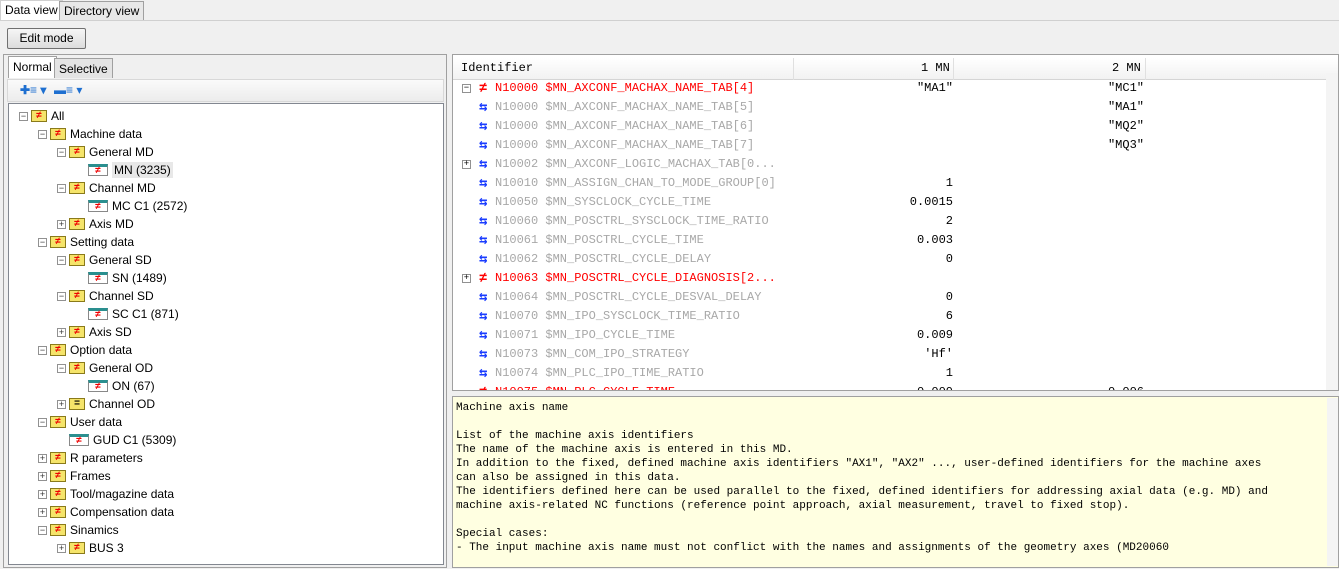  Describe the element at coordinates (585, 335) in the screenshot. I see `identifier-cell: N10071 $MN_IPO_CYCLE_TIME` at that location.